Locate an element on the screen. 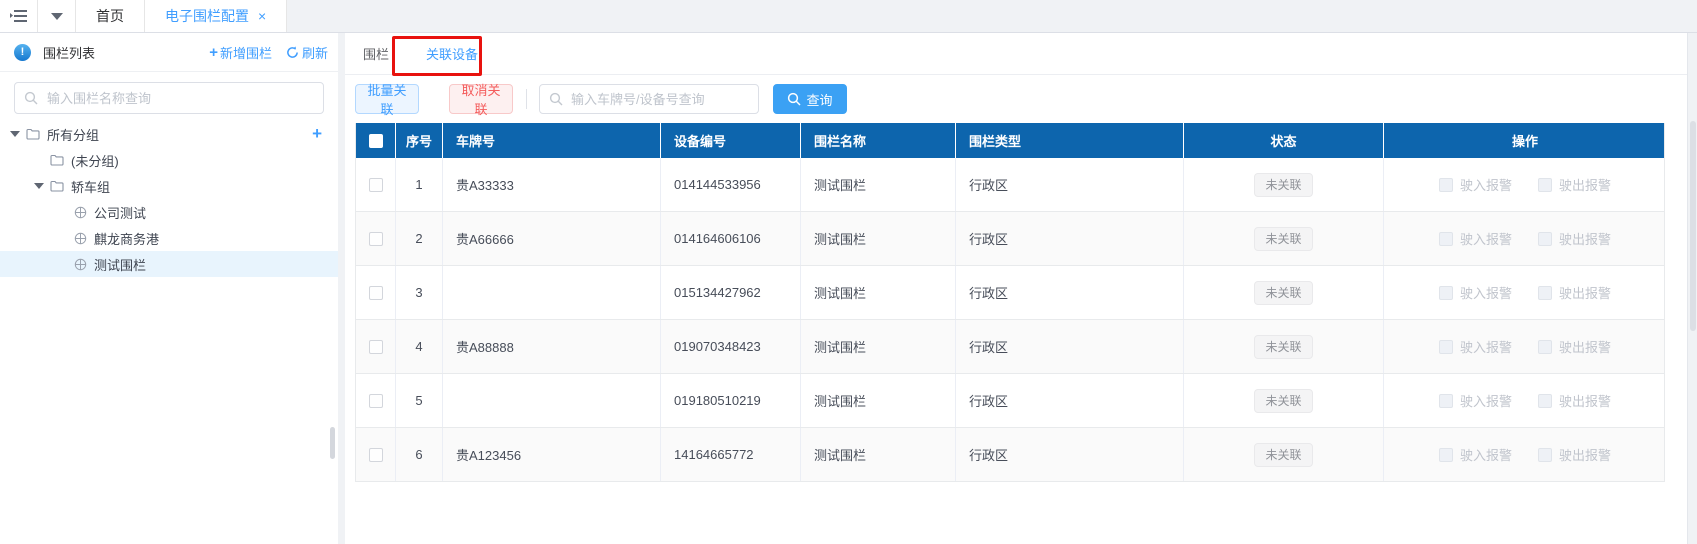 This screenshot has height=544, width=1697. device-search-input is located at coordinates (663, 99).